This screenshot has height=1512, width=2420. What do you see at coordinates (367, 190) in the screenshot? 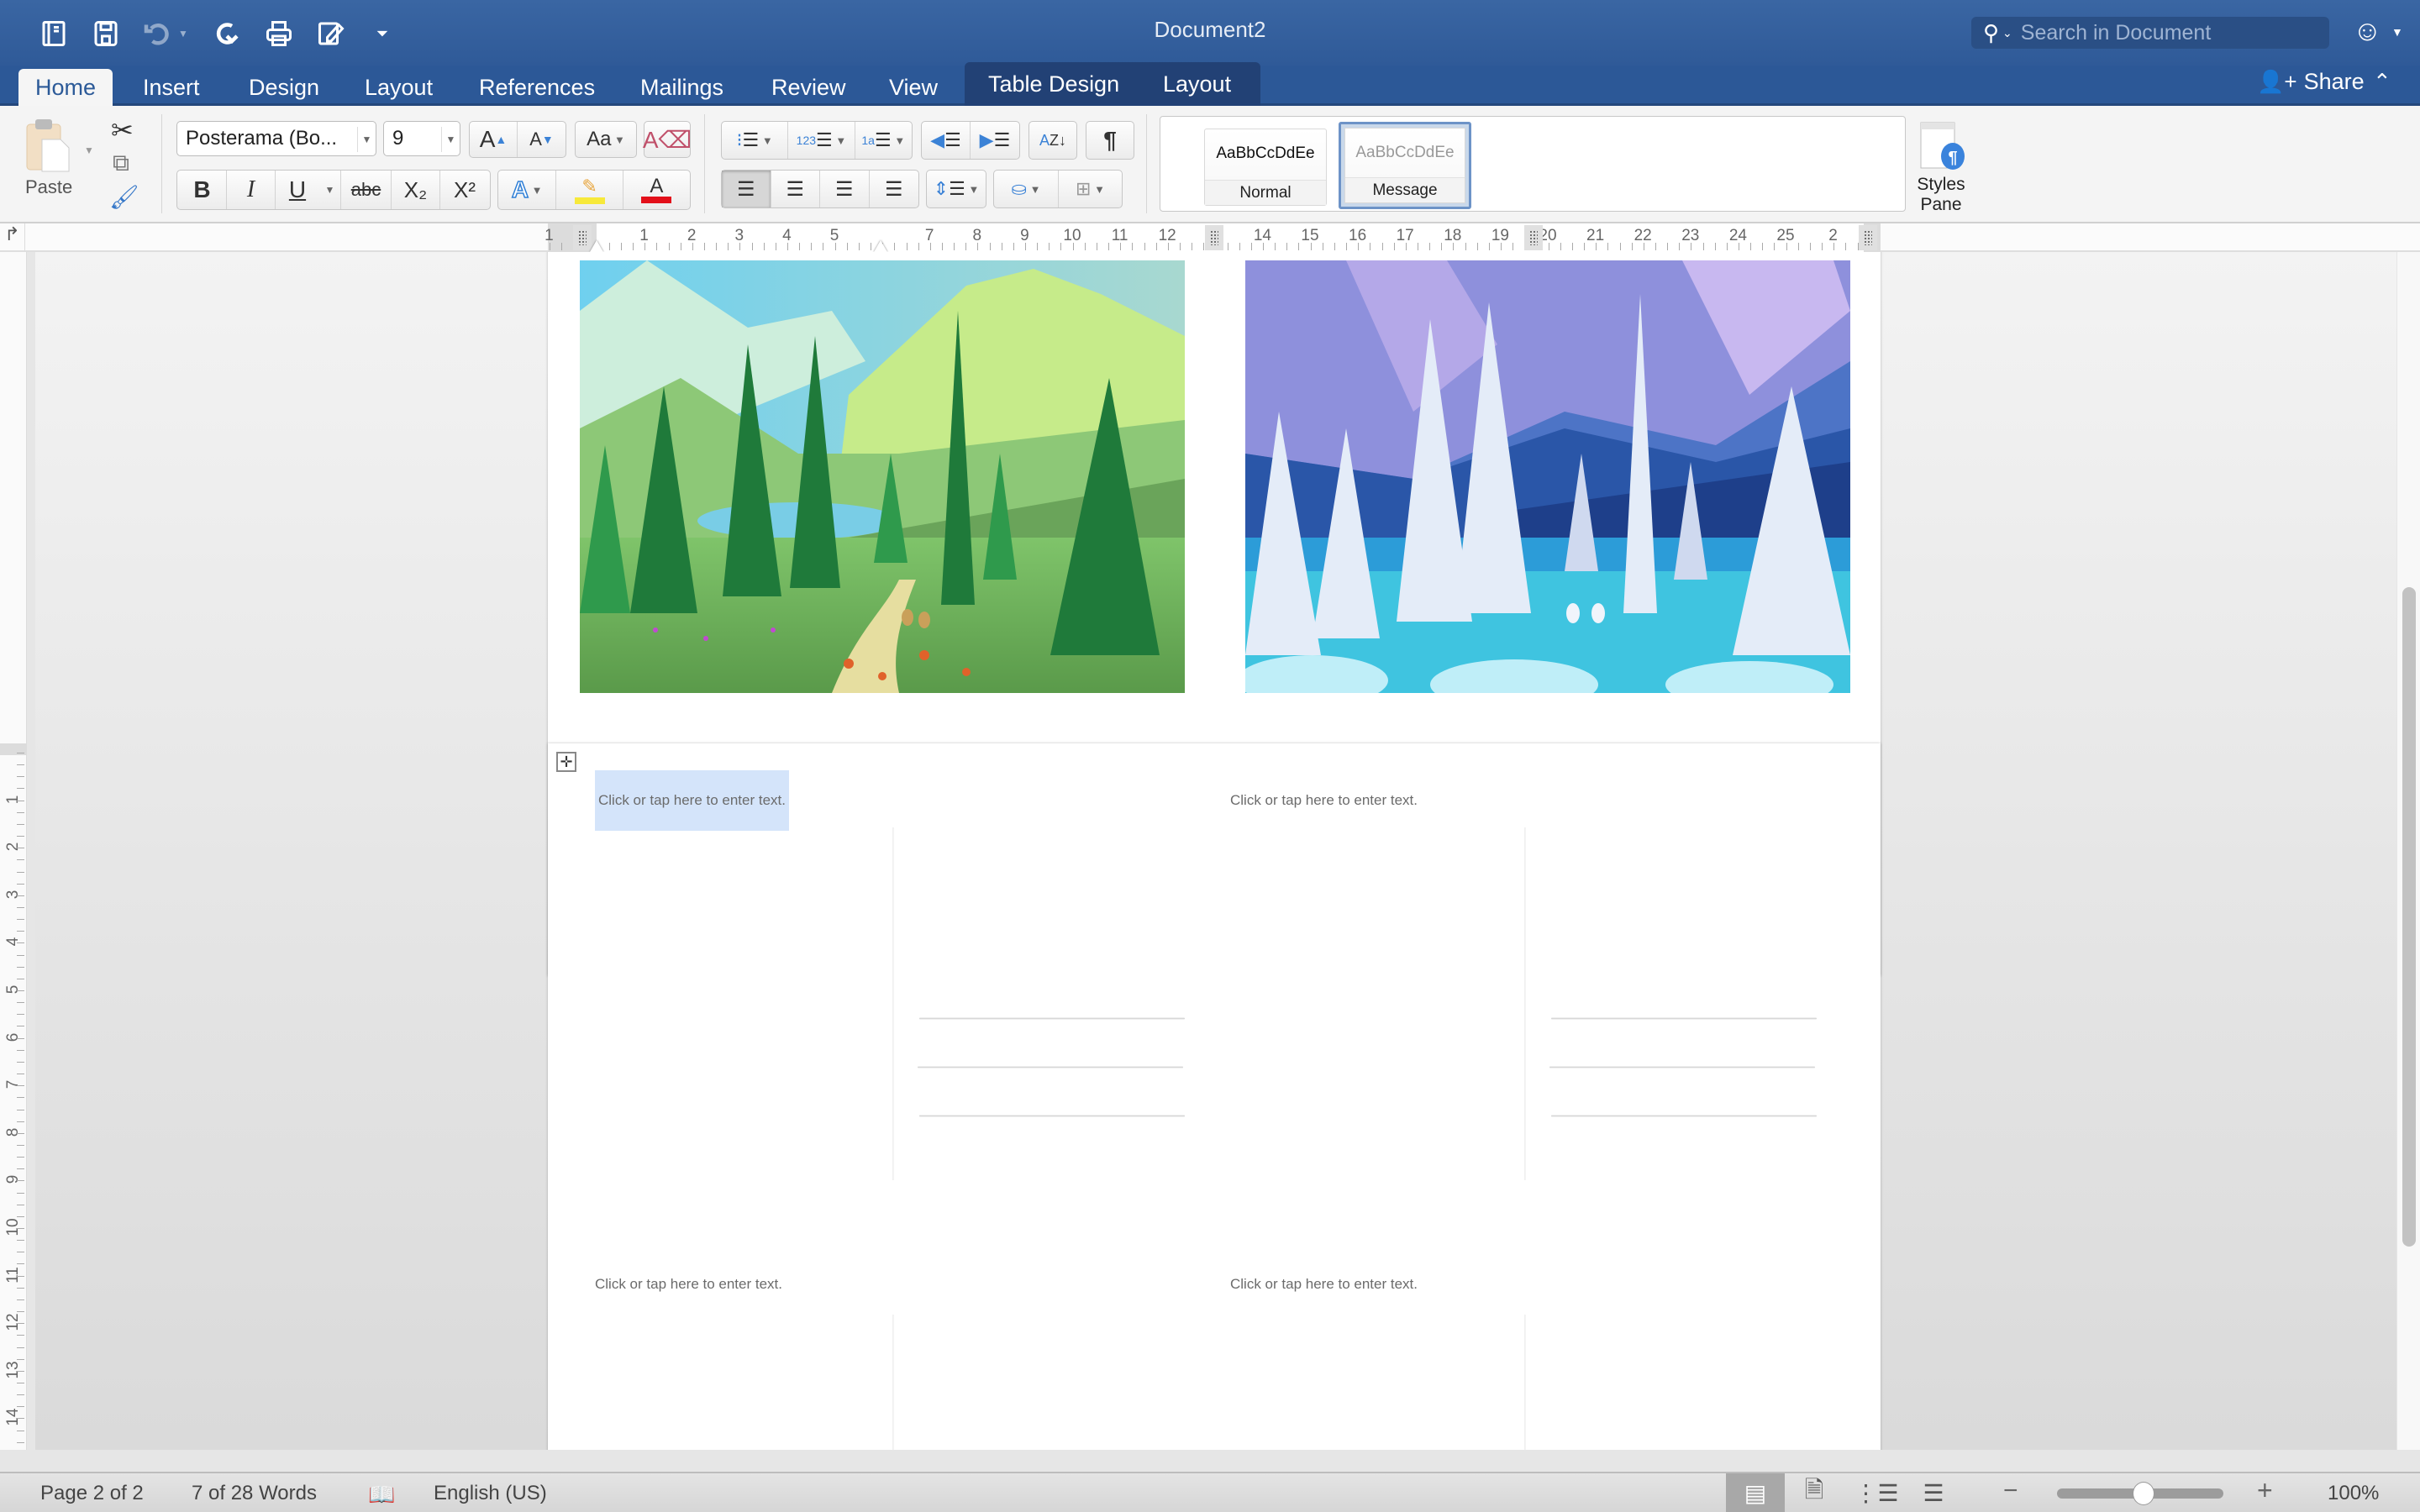
I see `strikethrough-button: abc` at bounding box center [367, 190].